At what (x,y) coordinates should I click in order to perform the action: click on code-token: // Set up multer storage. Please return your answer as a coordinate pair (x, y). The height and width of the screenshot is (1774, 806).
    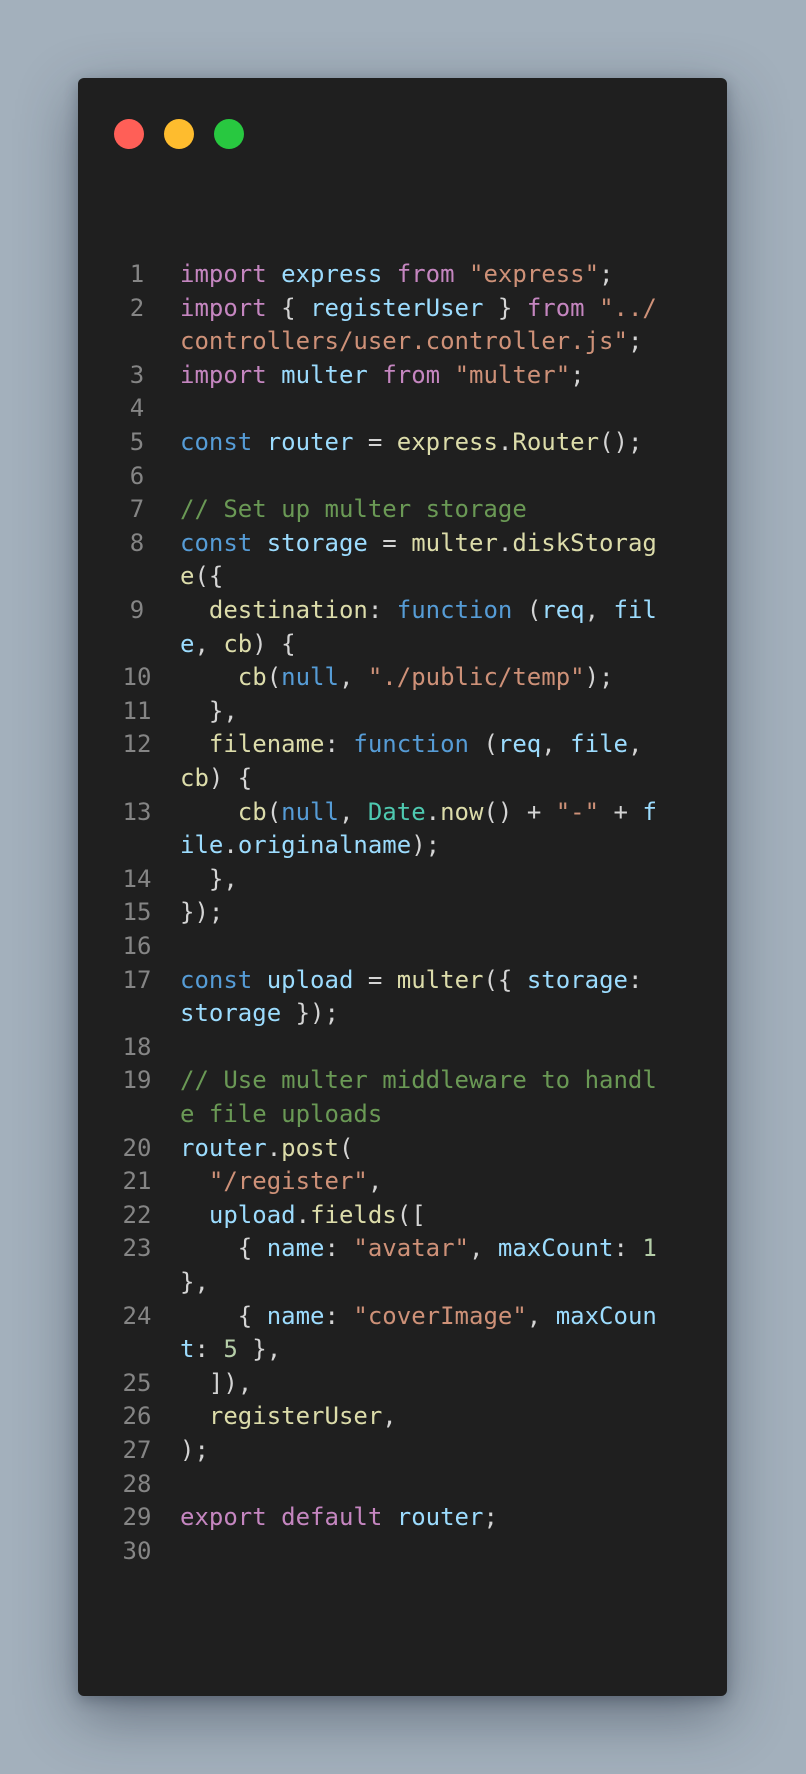
    Looking at the image, I should click on (353, 509).